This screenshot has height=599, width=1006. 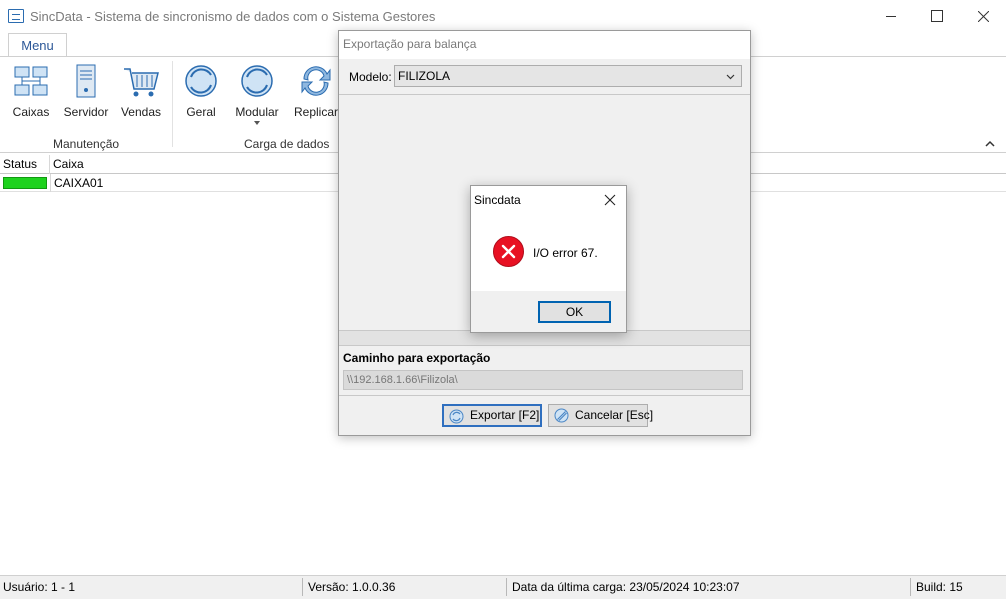 I want to click on dropdown-arrow-icon, so click(x=257, y=123).